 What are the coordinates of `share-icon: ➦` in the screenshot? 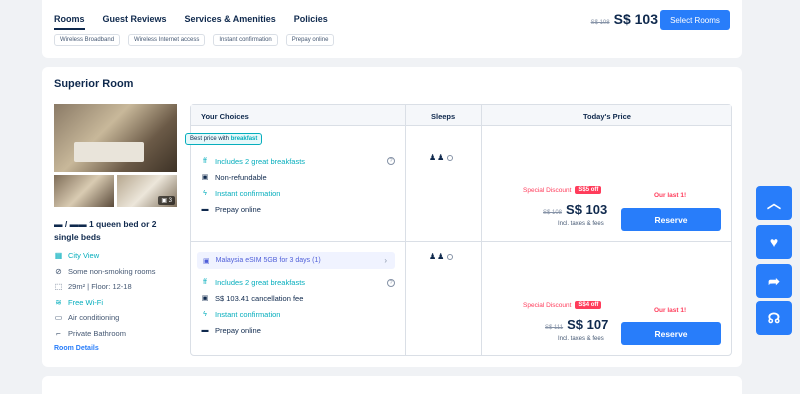 It's located at (774, 280).